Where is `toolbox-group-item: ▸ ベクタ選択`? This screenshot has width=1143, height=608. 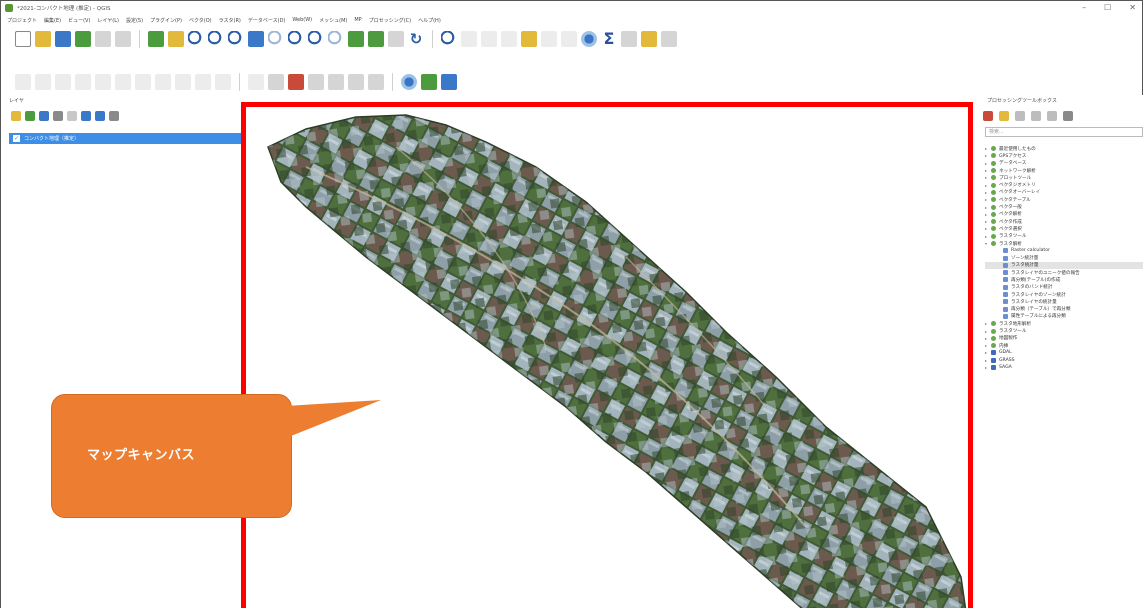
toolbox-group-item: ▸ ベクタ選択 is located at coordinates (1064, 228).